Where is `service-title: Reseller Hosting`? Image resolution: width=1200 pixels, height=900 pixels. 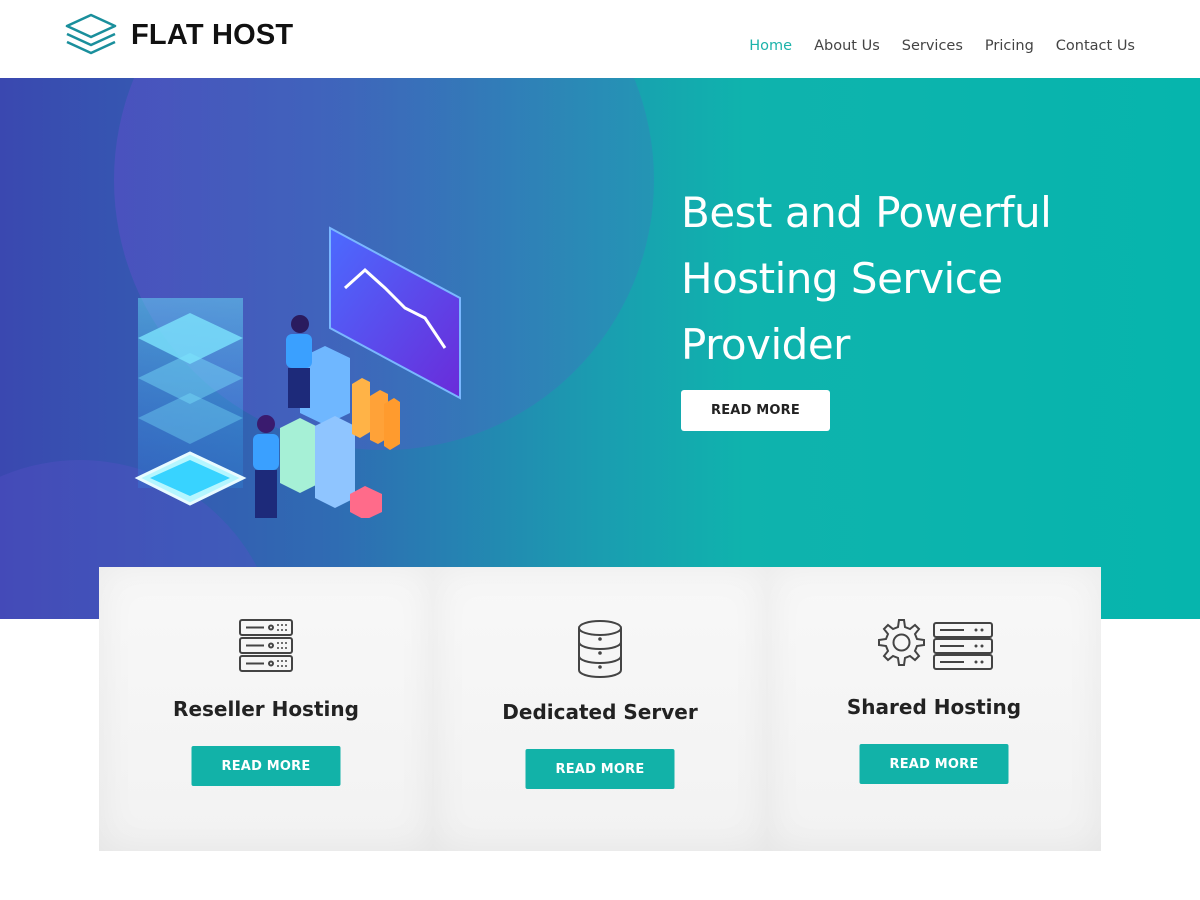 service-title: Reseller Hosting is located at coordinates (266, 709).